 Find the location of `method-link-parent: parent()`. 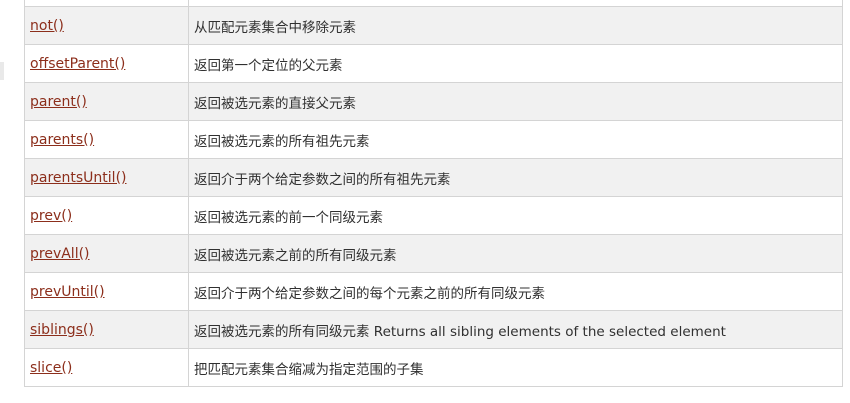

method-link-parent: parent() is located at coordinates (58, 102).